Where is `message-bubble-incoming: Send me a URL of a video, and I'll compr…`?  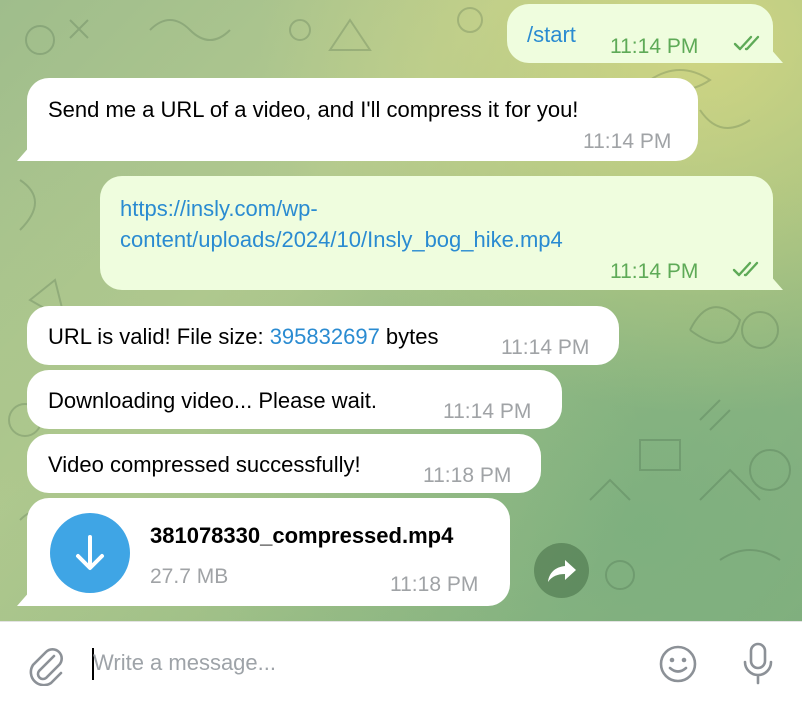 message-bubble-incoming: Send me a URL of a video, and I'll compr… is located at coordinates (362, 119).